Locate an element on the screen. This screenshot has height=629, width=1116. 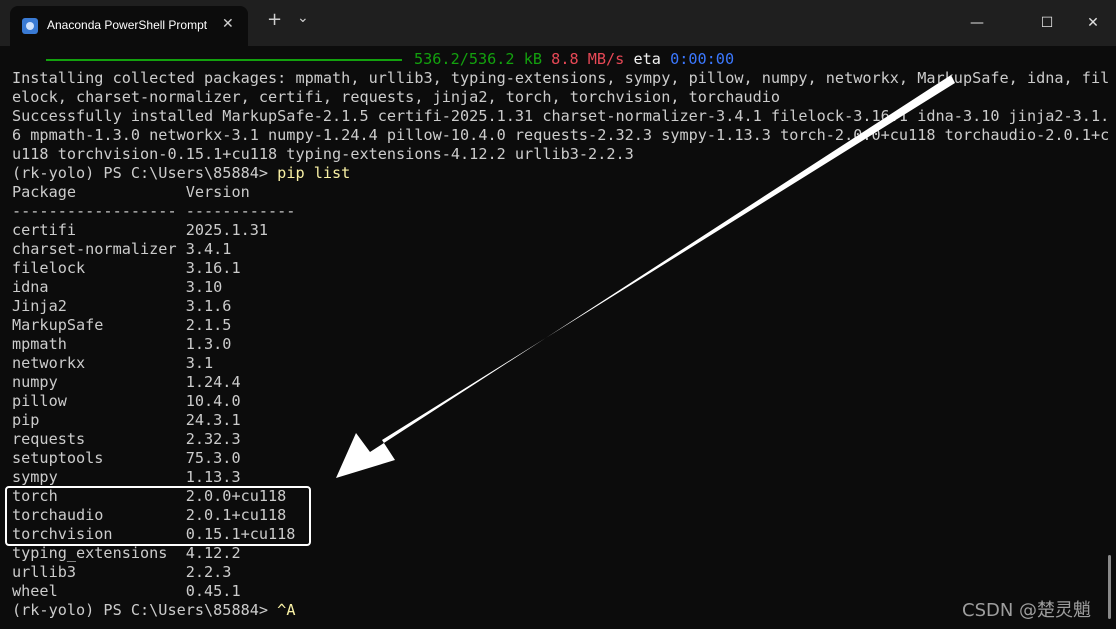
watermark: CSDN @楚灵魈 is located at coordinates (1027, 610).